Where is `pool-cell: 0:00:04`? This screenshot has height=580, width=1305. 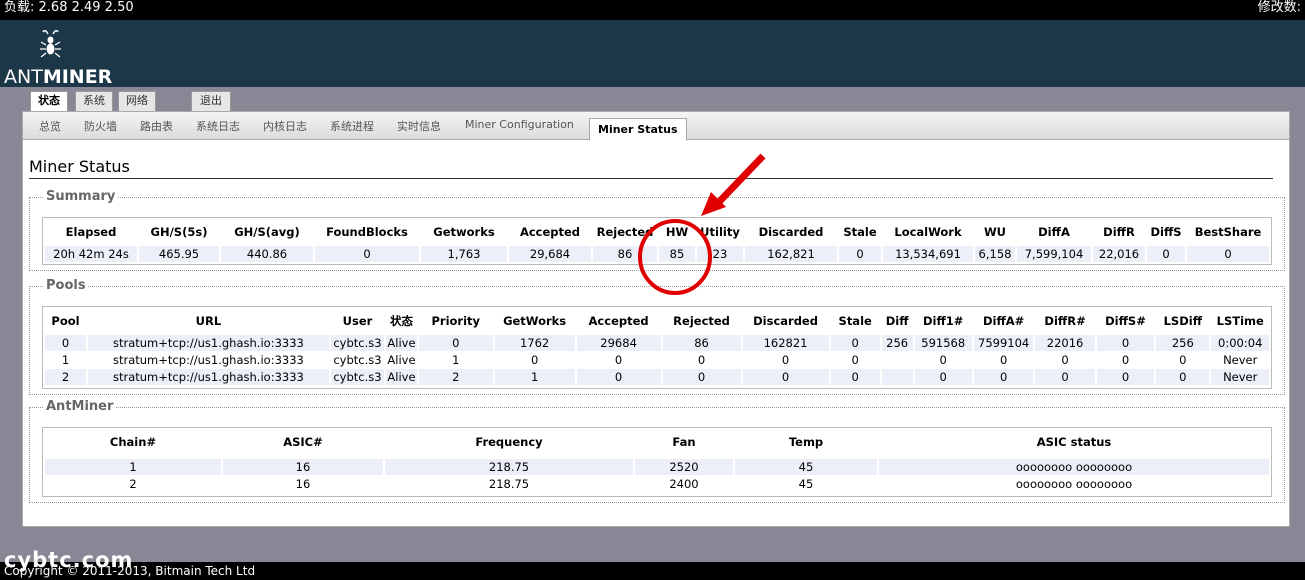 pool-cell: 0:00:04 is located at coordinates (1240, 343).